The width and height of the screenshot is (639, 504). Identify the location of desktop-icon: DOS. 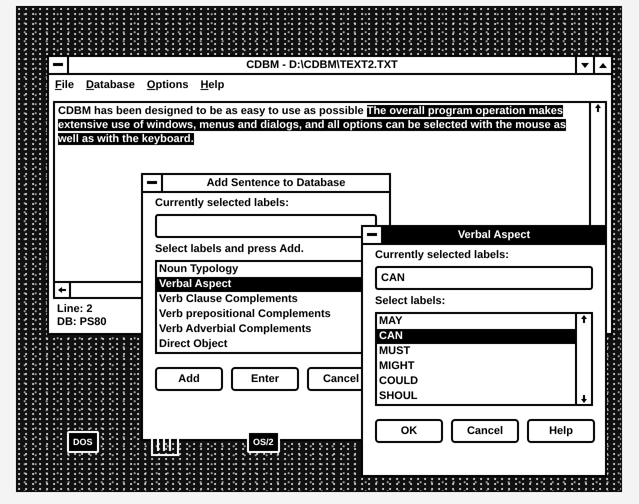
(83, 442).